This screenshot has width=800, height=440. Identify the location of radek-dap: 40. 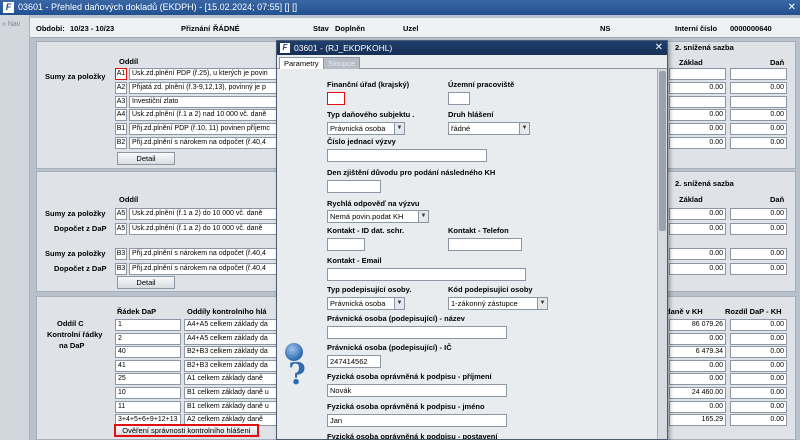
(148, 352).